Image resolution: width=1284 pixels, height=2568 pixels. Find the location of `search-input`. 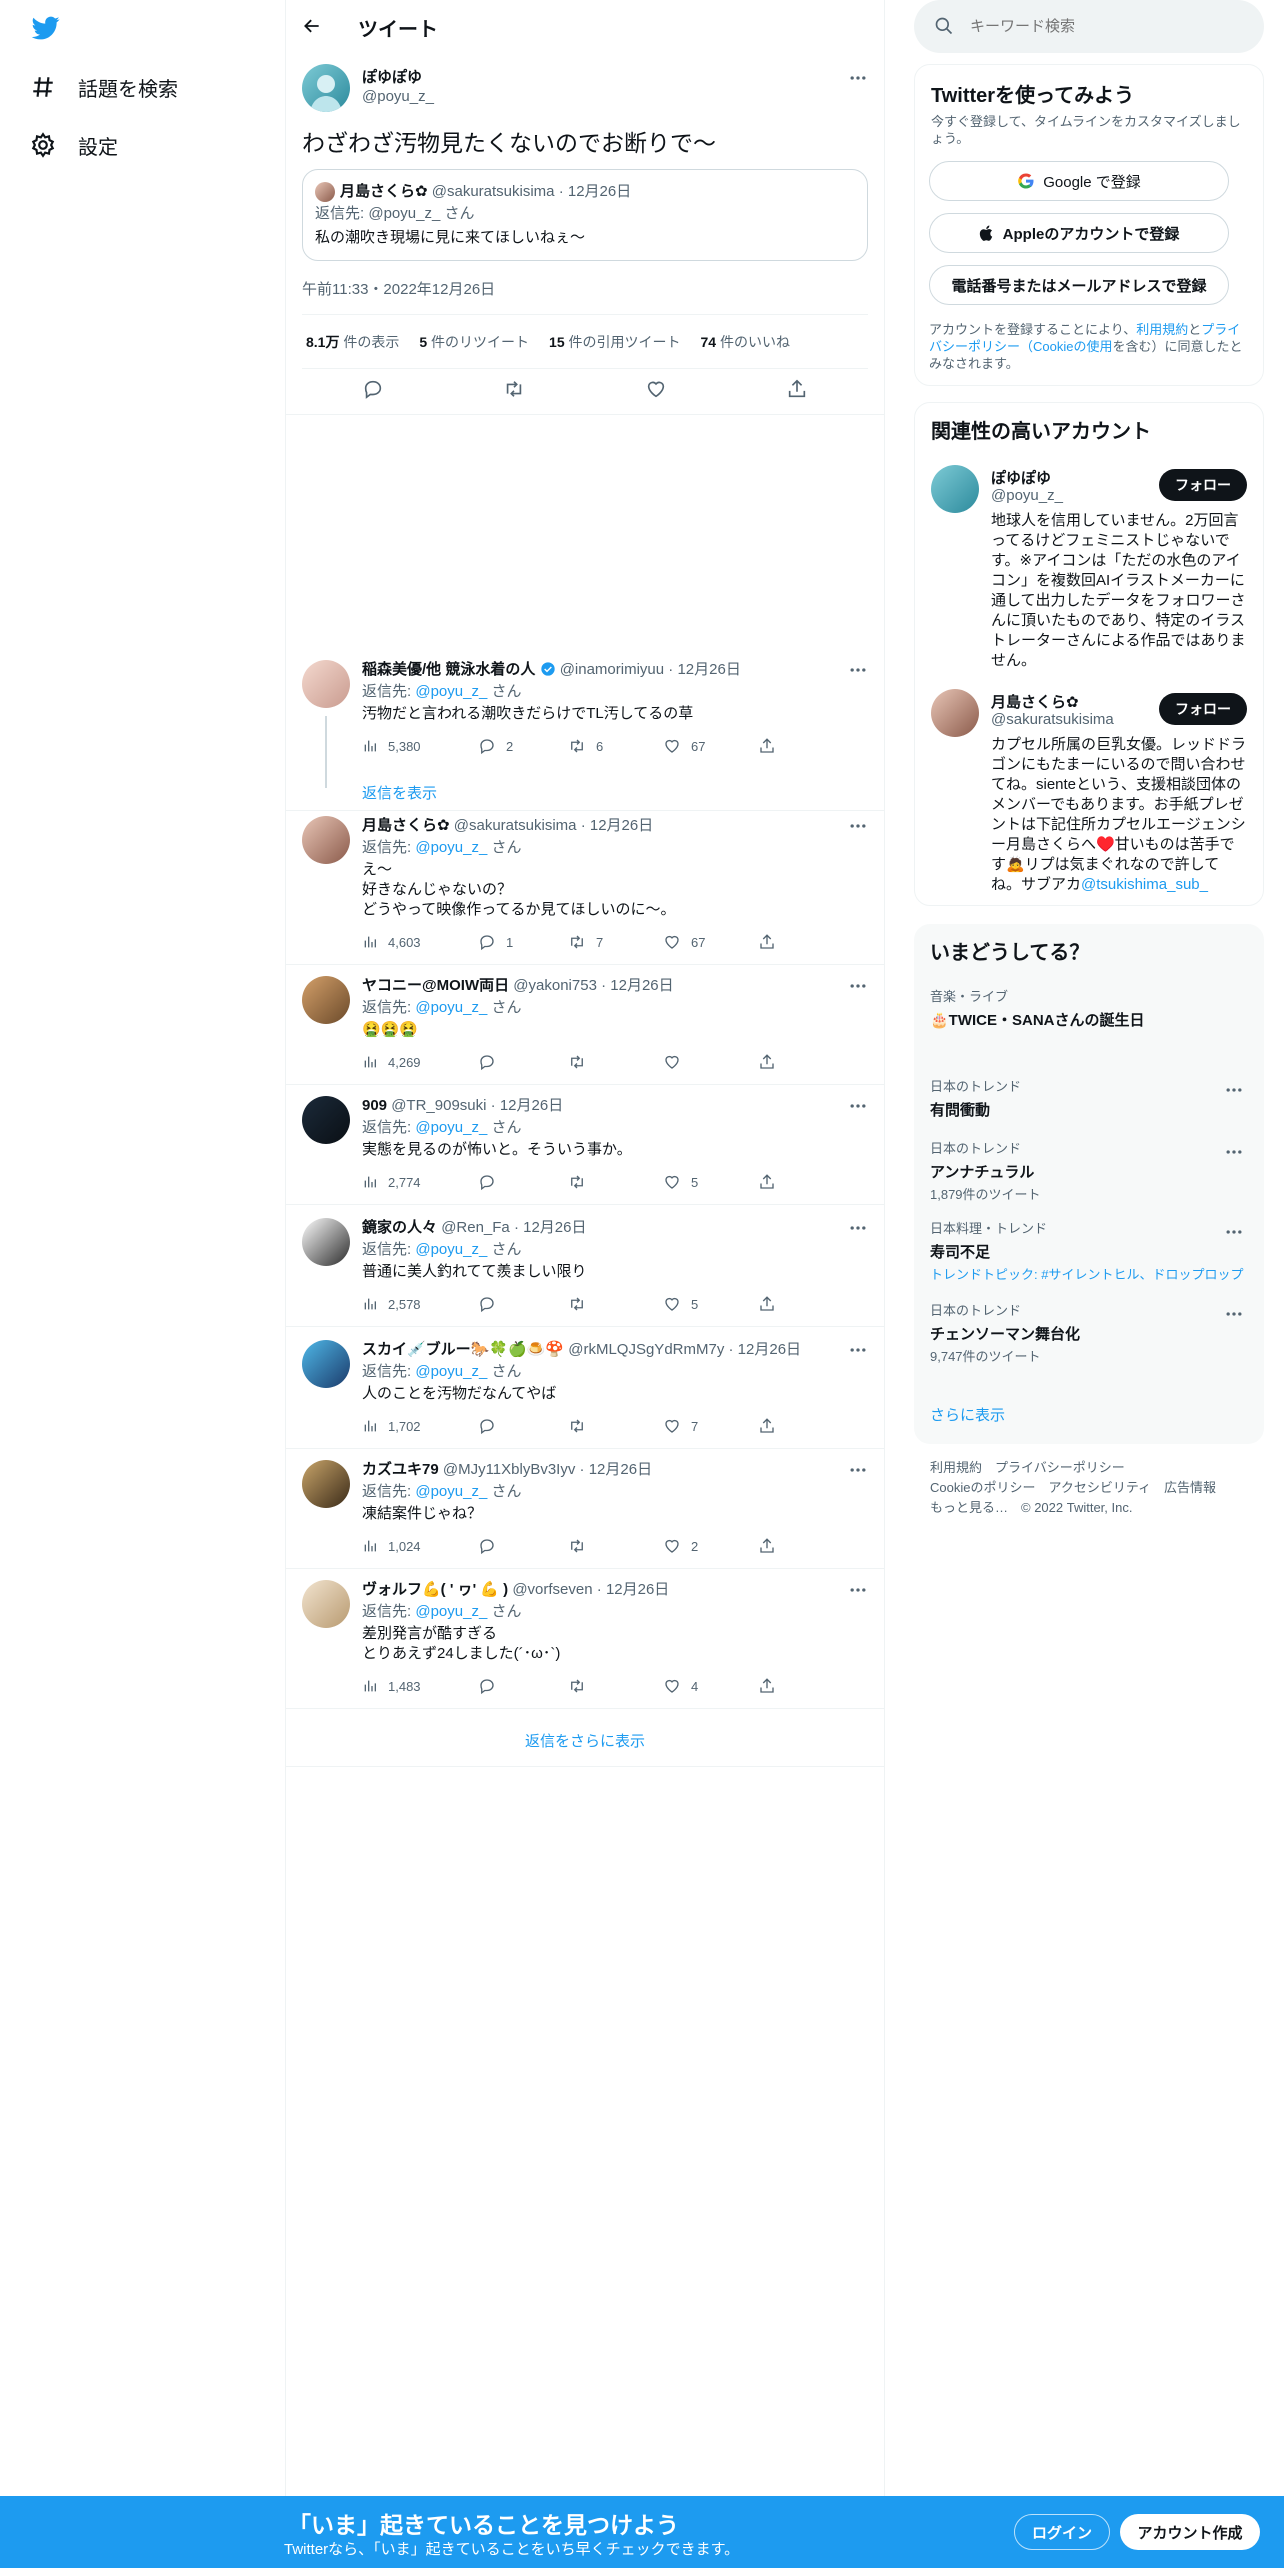

search-input is located at coordinates (1105, 26).